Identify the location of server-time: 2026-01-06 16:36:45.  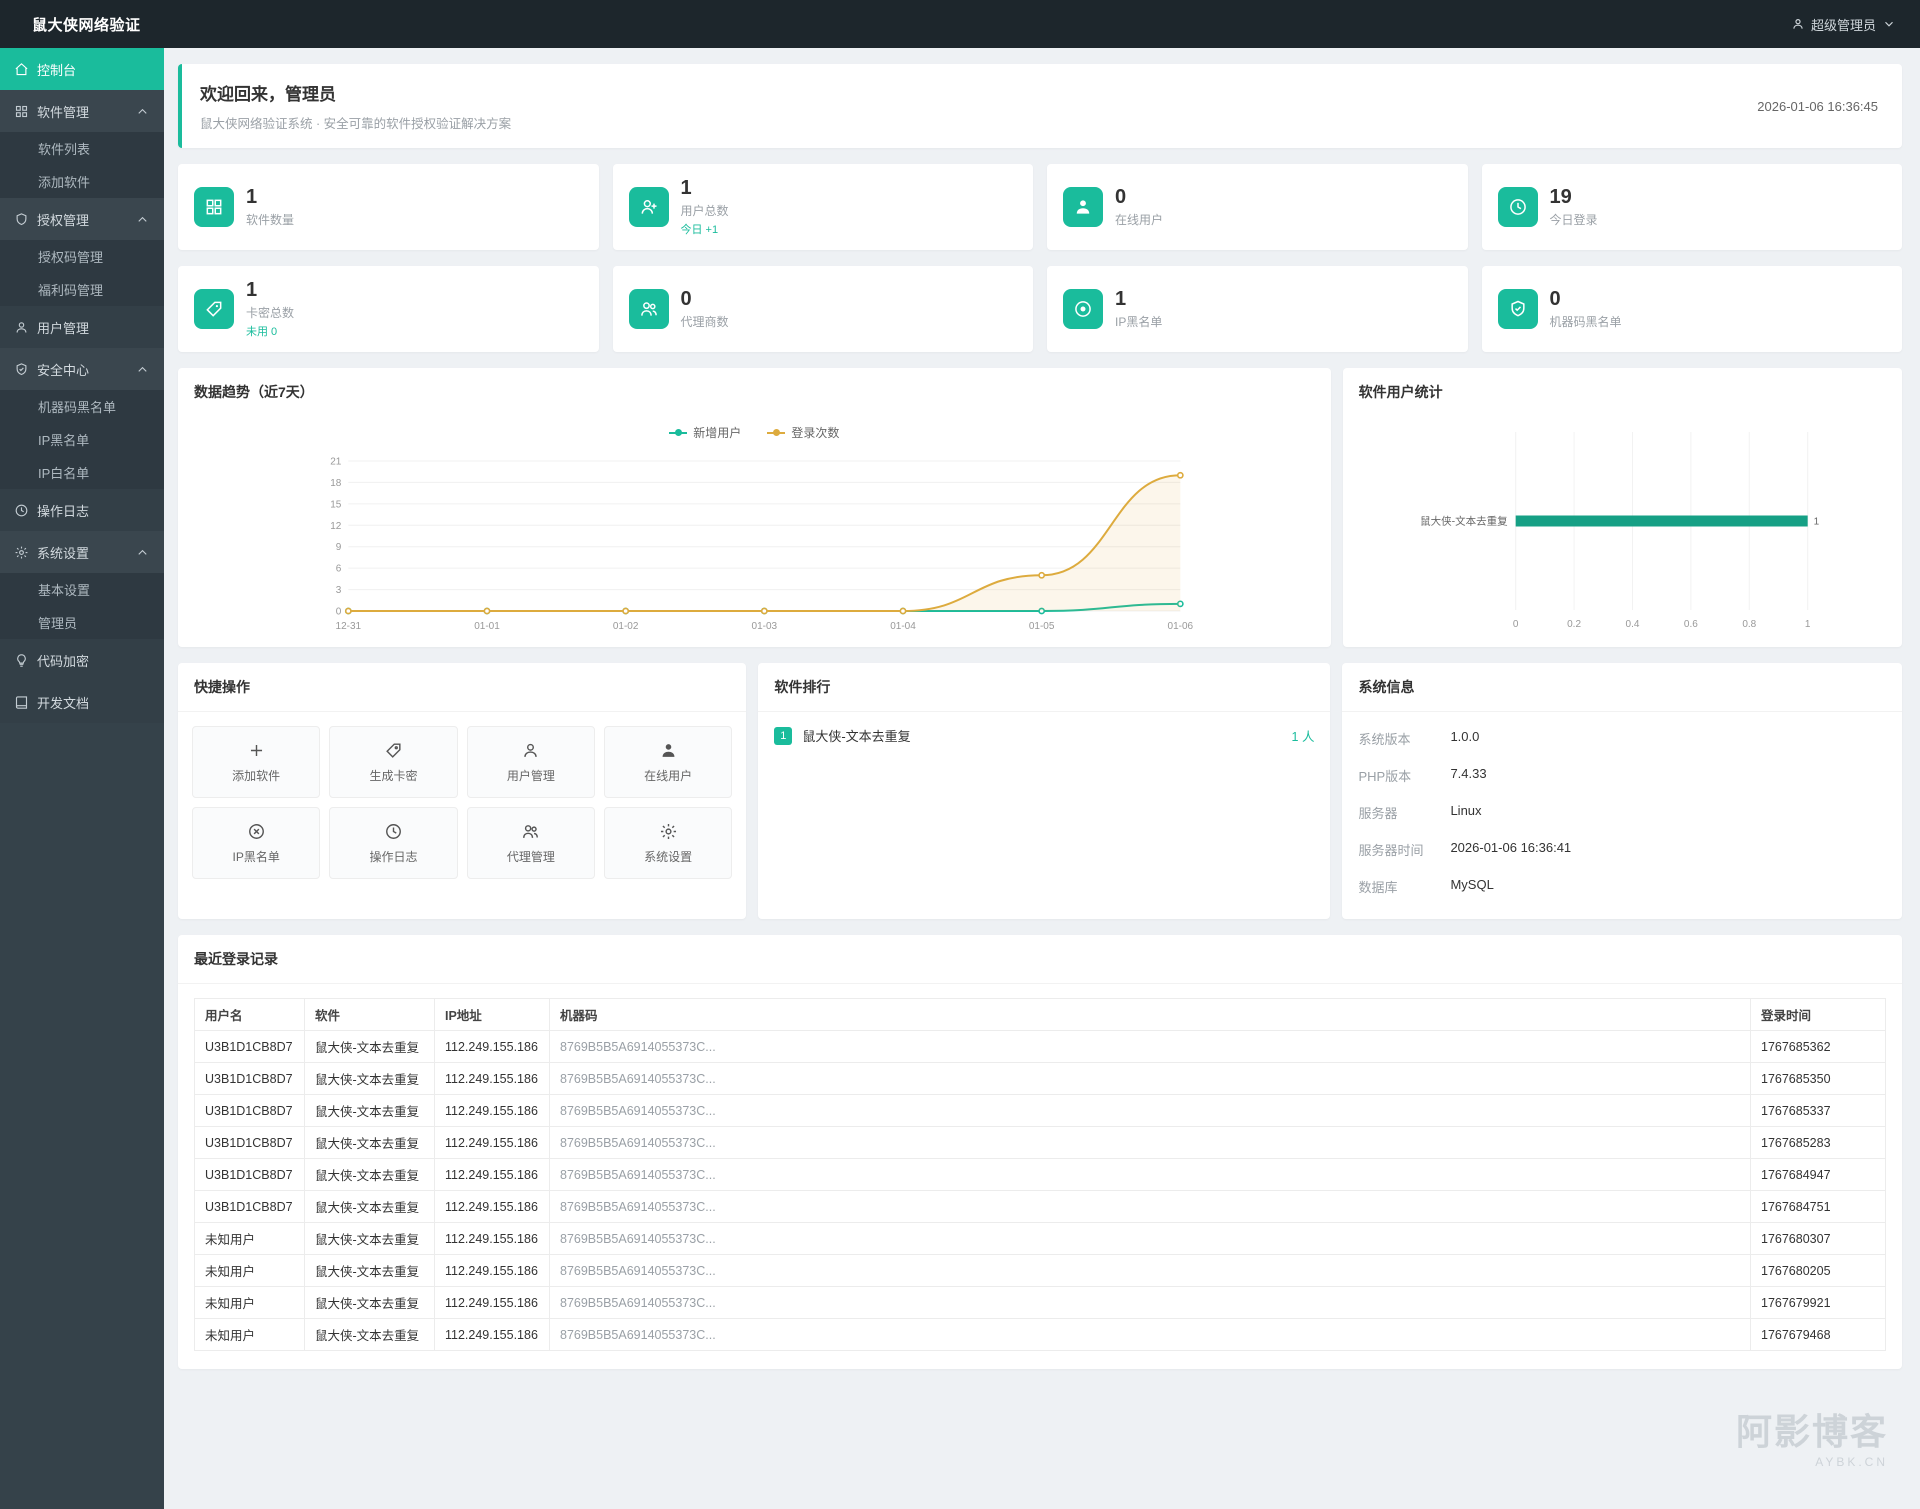
(1817, 106).